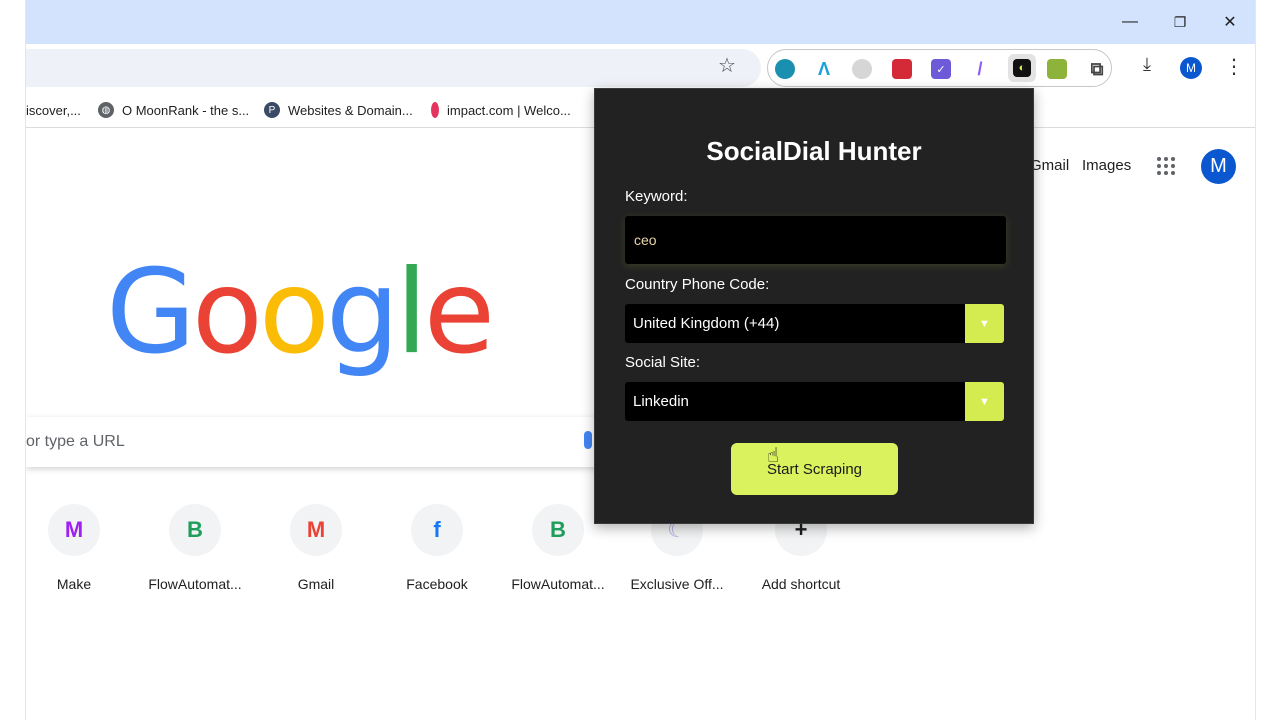 The height and width of the screenshot is (720, 1280). I want to click on country-code-select: United Kingdom (+44) ▼, so click(814, 323).